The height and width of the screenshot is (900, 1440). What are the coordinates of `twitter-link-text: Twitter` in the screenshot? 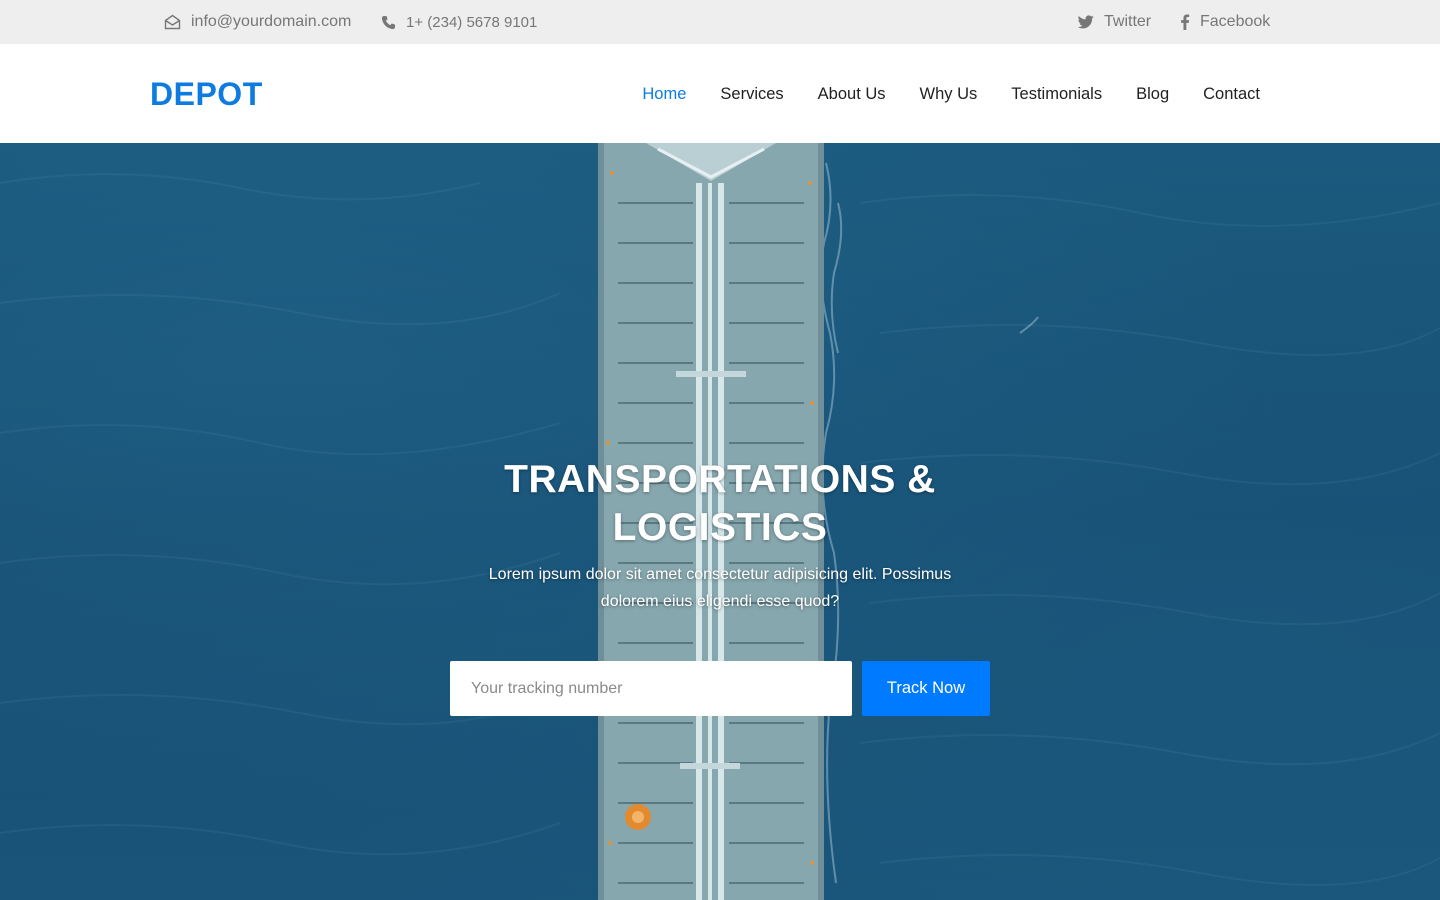 It's located at (1128, 21).